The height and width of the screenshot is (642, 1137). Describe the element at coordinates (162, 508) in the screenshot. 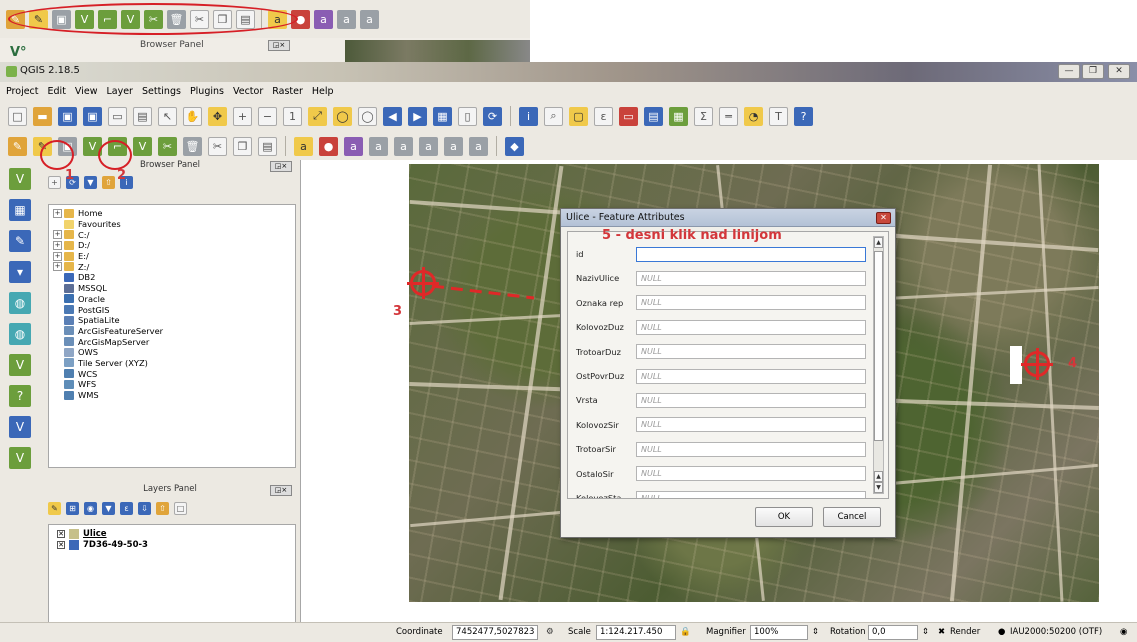

I see `collapse-all-icon: ⇧` at that location.